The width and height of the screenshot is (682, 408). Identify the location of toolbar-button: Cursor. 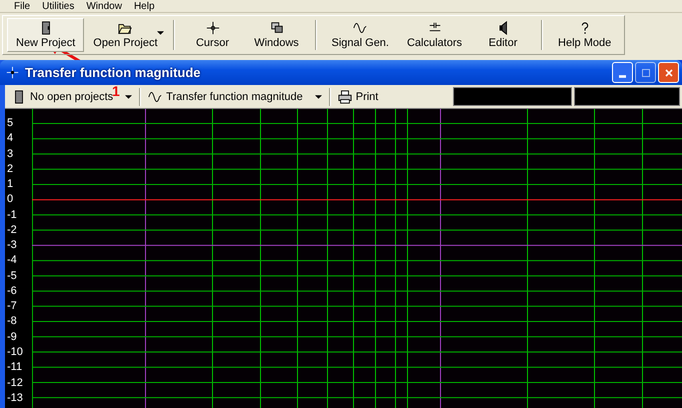
(212, 35).